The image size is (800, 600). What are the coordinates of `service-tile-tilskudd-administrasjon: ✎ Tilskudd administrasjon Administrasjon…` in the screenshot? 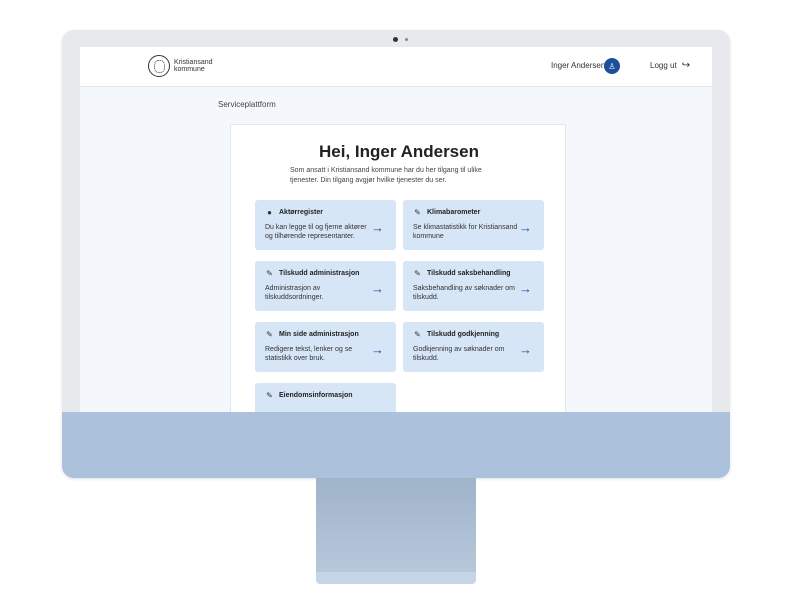 It's located at (325, 286).